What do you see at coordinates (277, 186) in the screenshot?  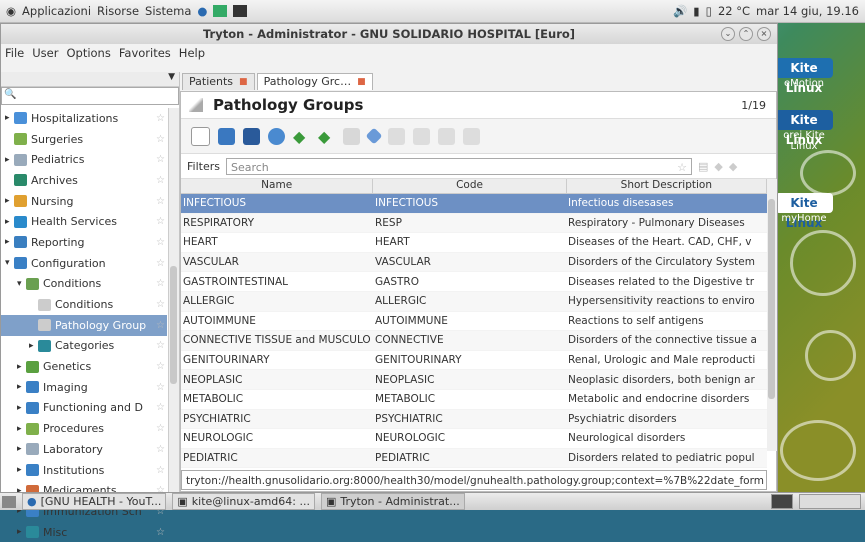 I see `column-name: Name` at bounding box center [277, 186].